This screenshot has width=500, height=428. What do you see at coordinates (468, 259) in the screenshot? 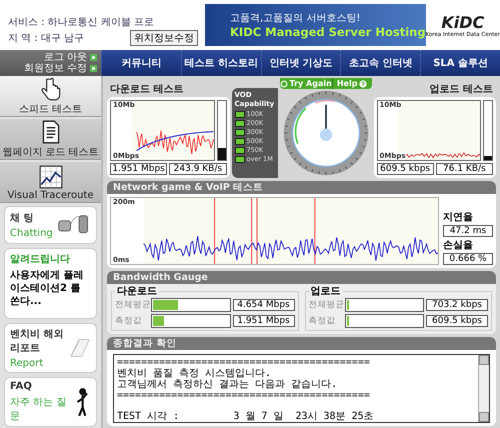
I see `loss-value: 0.666 %` at bounding box center [468, 259].